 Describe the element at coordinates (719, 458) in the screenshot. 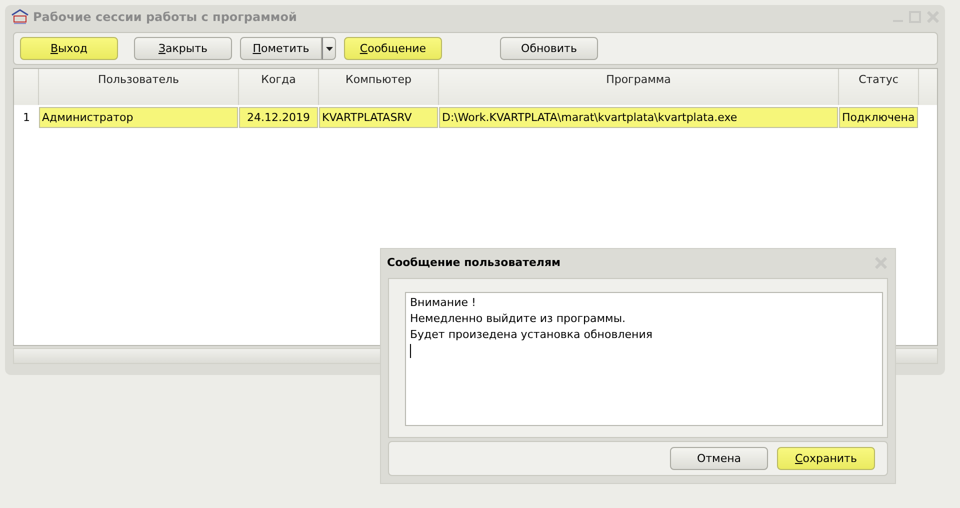

I see `dialog-button: Отмена` at that location.